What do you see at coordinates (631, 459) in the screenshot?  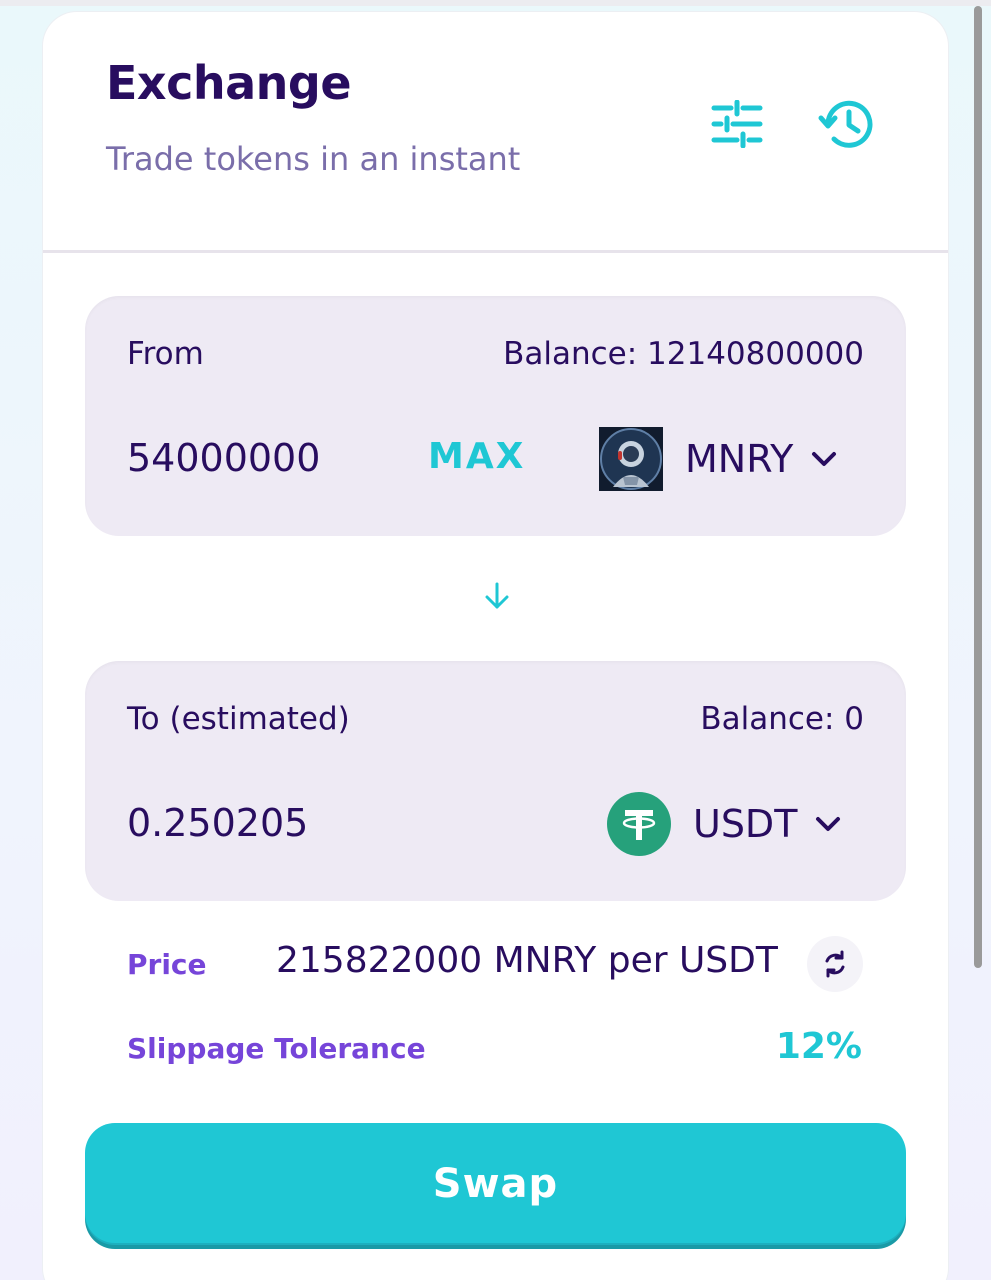 I see `mnry-token-logo` at bounding box center [631, 459].